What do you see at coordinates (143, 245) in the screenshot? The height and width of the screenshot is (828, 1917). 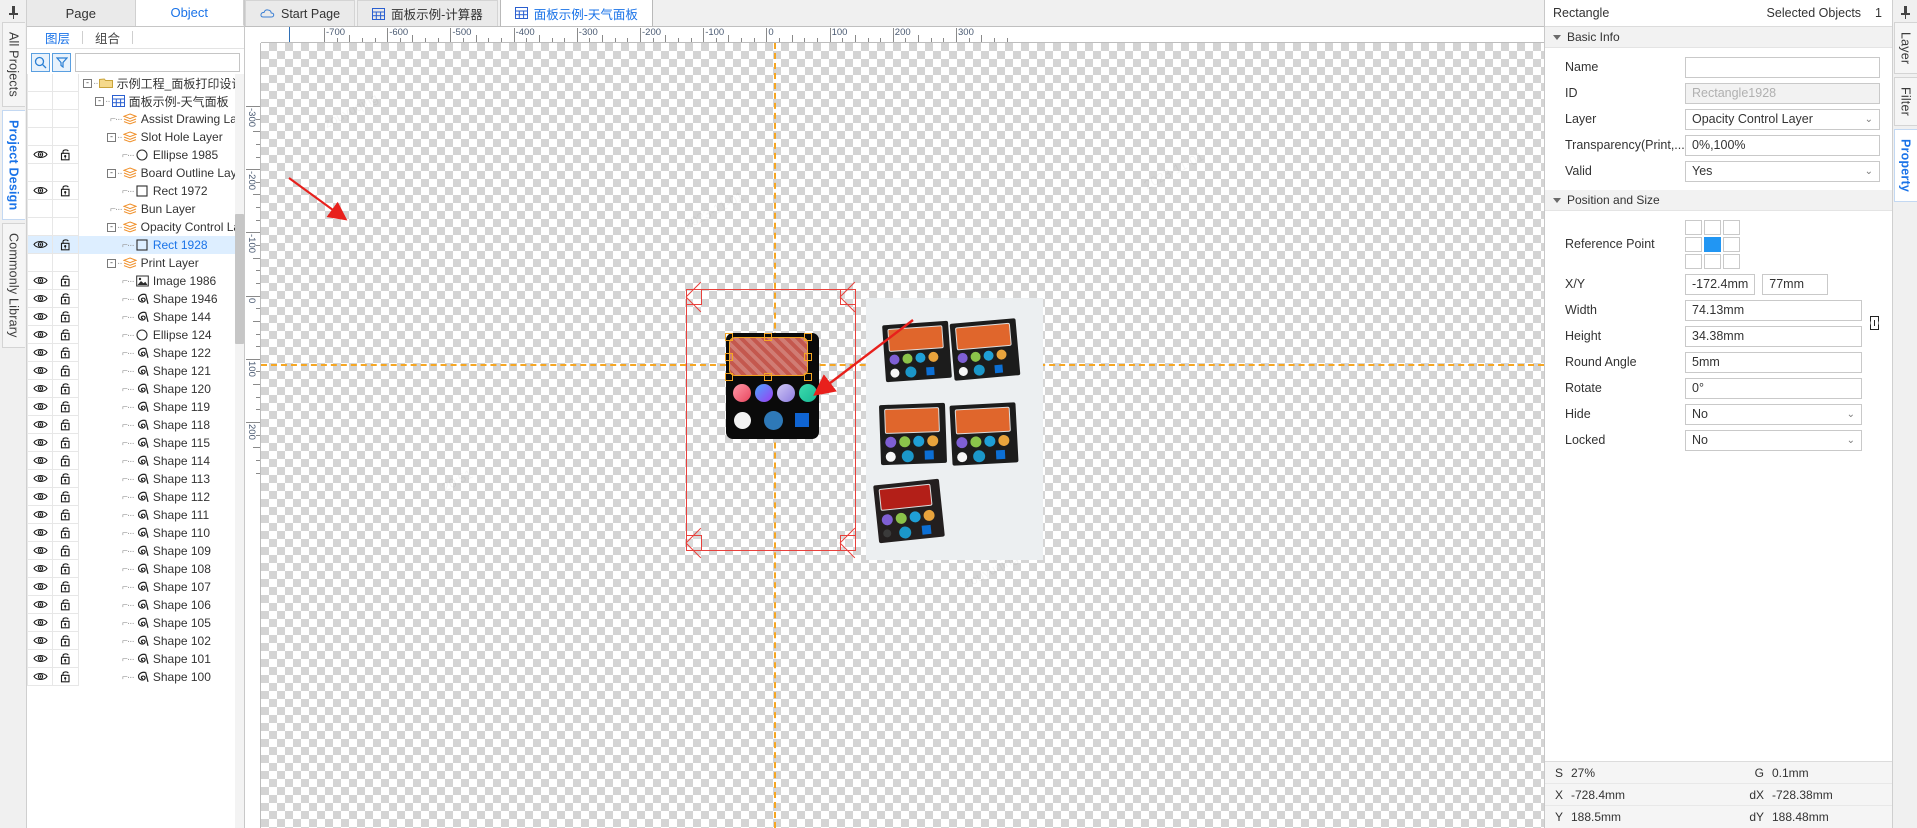 I see `tree-item: ⌐··· Rect 1928` at bounding box center [143, 245].